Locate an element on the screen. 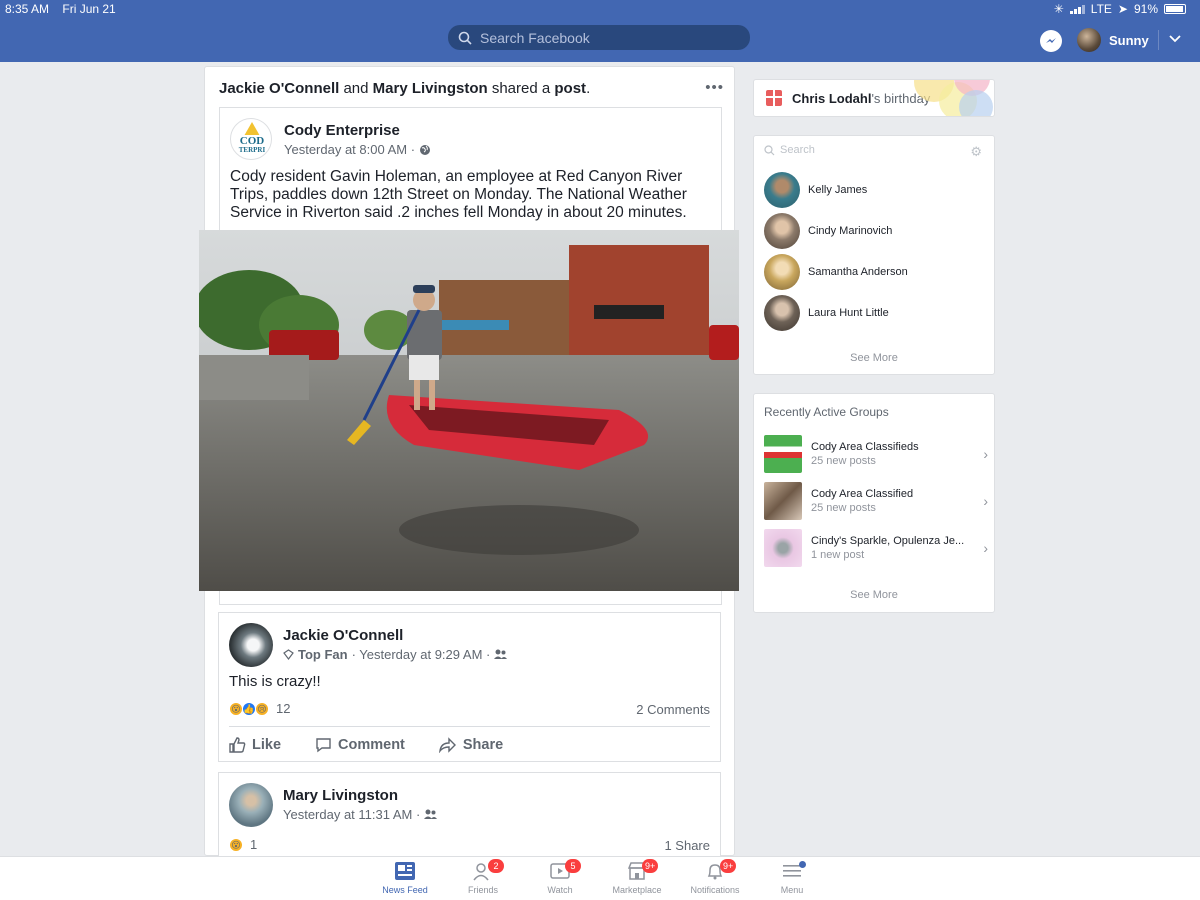 The width and height of the screenshot is (1200, 900). marketplace-icon: 9+ is located at coordinates (637, 871).